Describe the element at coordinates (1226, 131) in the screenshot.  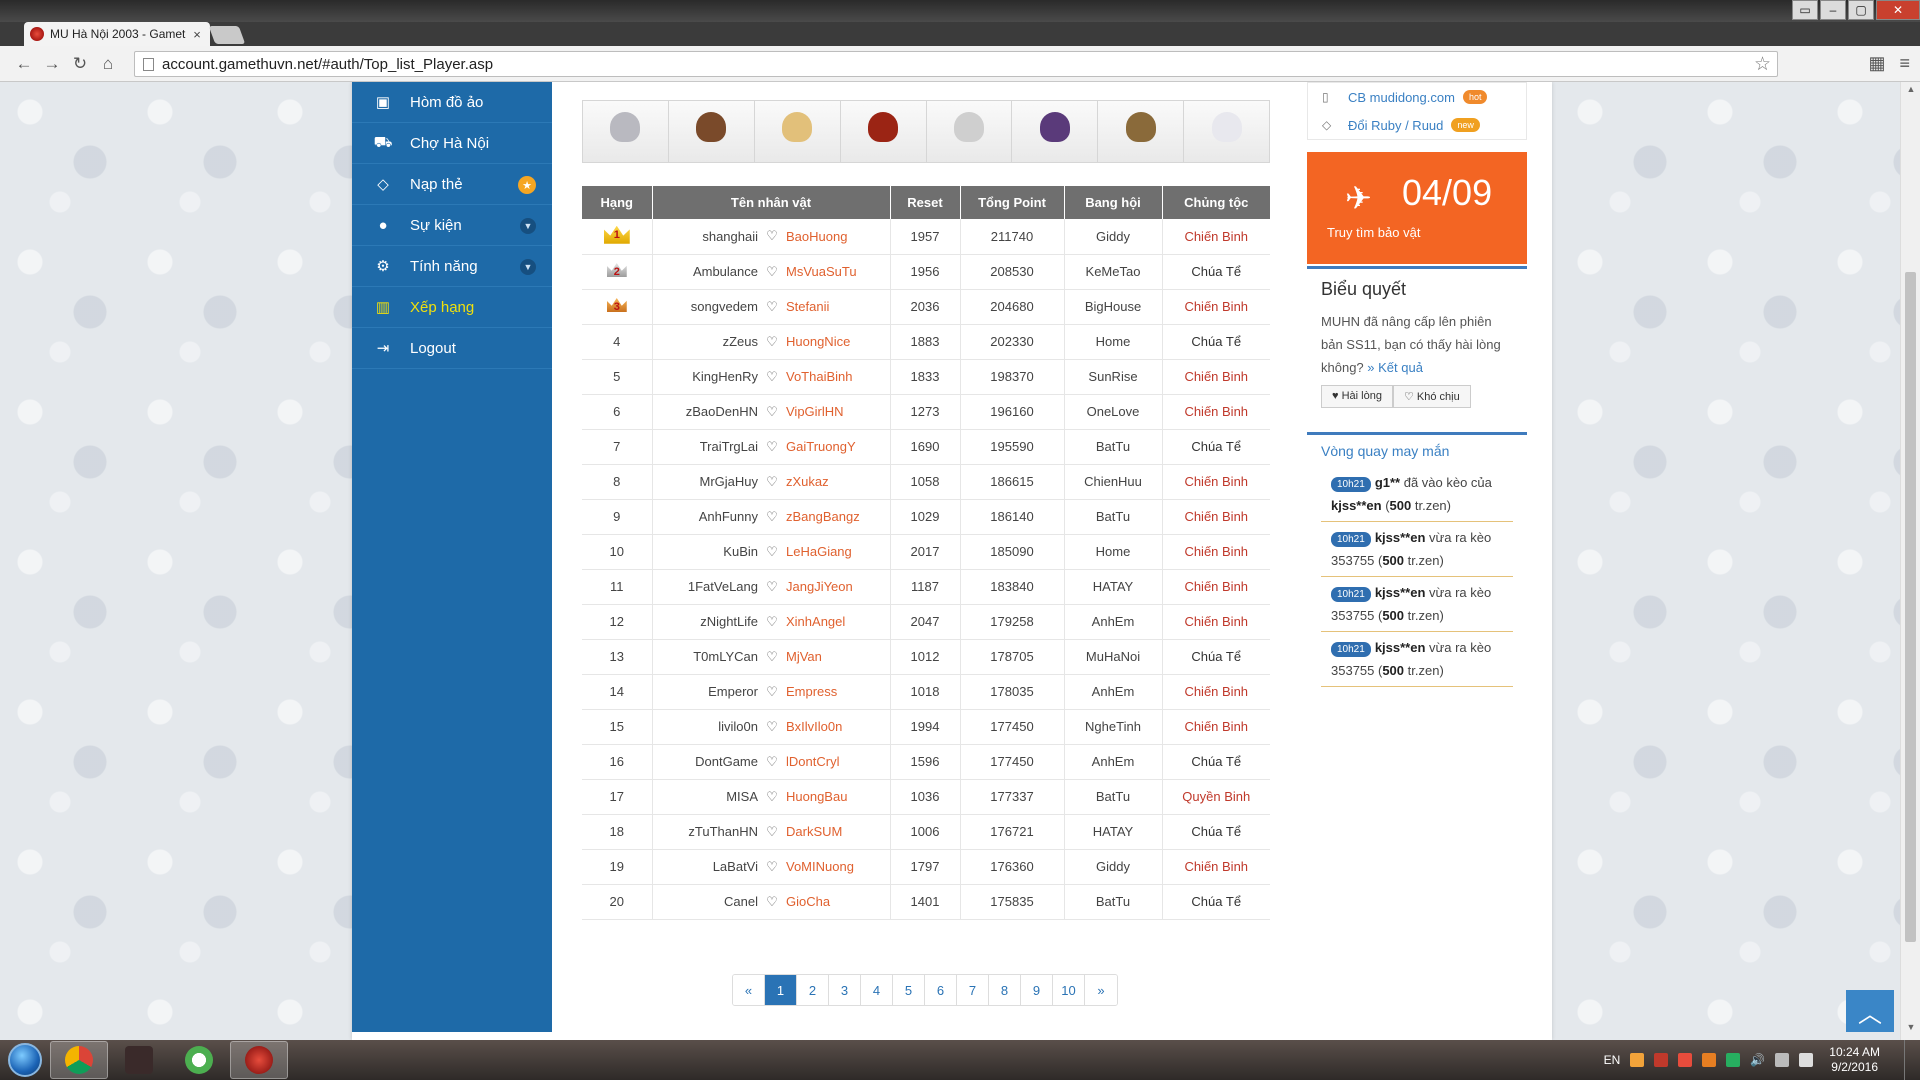
I see `class-portrait-grow-lancer` at that location.